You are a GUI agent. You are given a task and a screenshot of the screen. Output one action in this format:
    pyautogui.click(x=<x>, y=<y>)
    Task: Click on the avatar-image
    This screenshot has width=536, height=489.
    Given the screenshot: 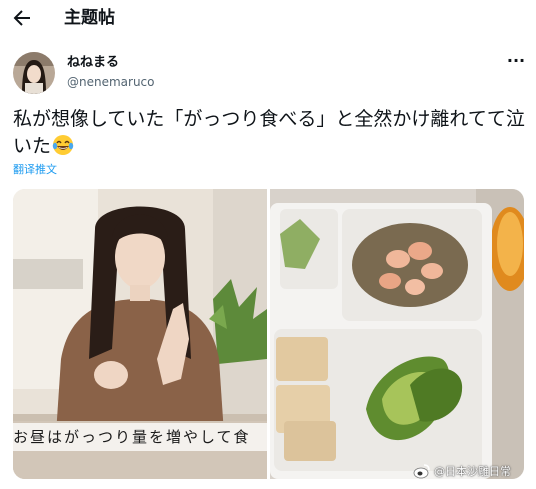 What is the action you would take?
    pyautogui.click(x=34, y=73)
    